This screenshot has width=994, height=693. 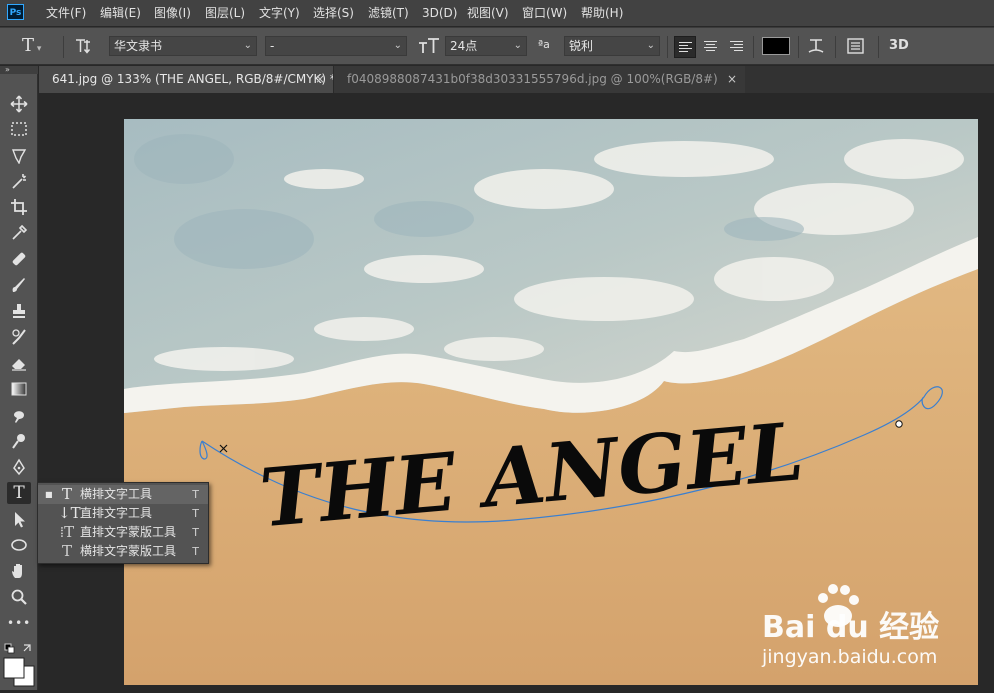 I want to click on horizontal-type-icon: T, so click(x=66, y=494).